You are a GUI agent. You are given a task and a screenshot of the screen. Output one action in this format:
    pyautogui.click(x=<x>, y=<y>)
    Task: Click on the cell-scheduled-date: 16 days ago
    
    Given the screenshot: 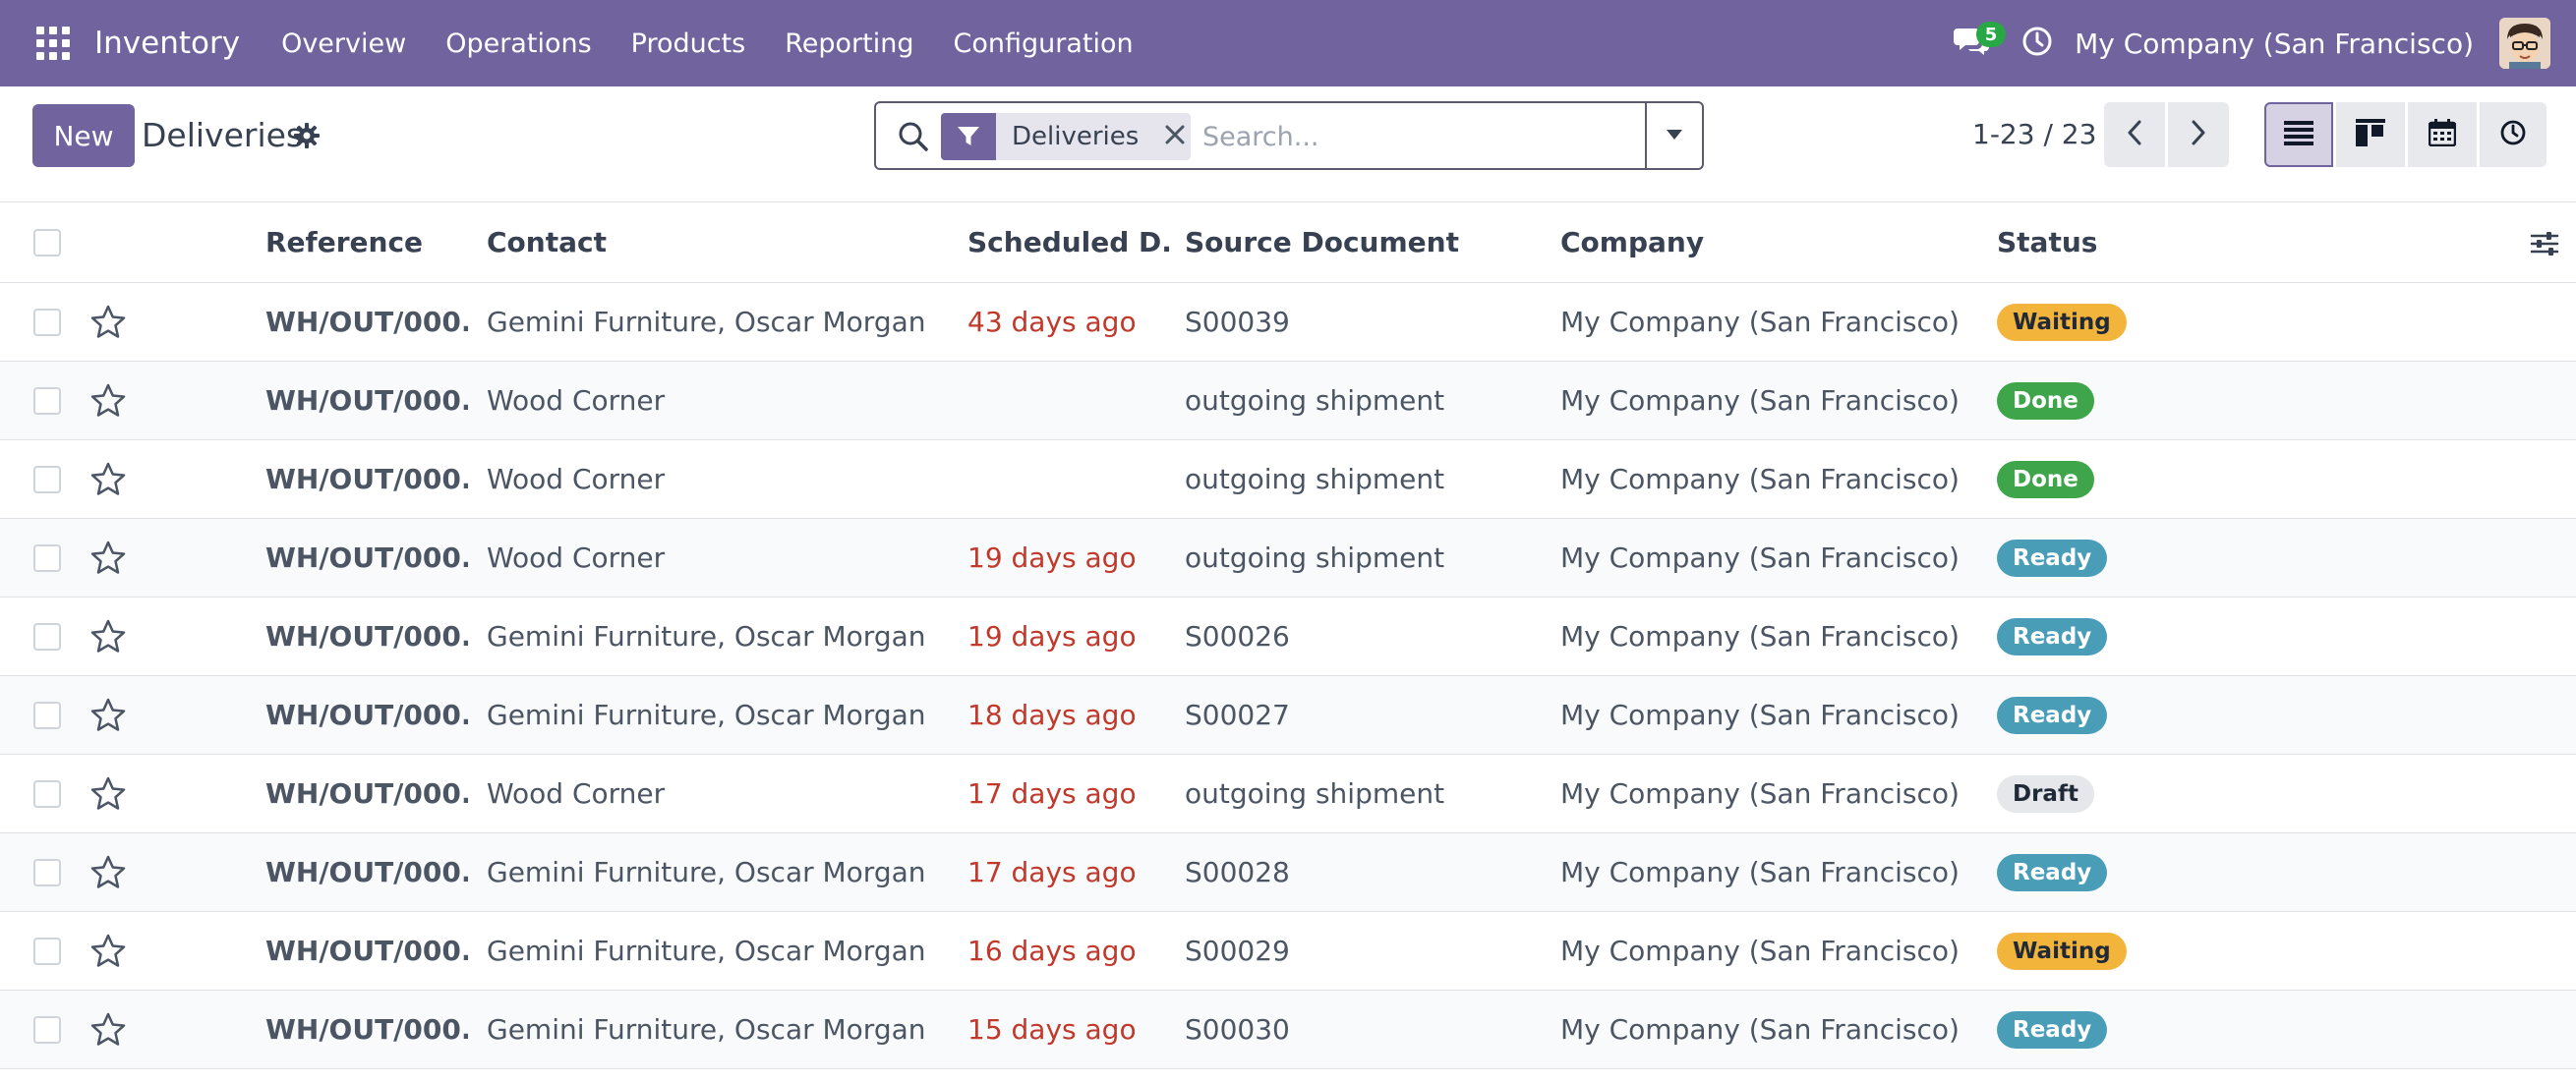 What is the action you would take?
    pyautogui.click(x=1052, y=951)
    